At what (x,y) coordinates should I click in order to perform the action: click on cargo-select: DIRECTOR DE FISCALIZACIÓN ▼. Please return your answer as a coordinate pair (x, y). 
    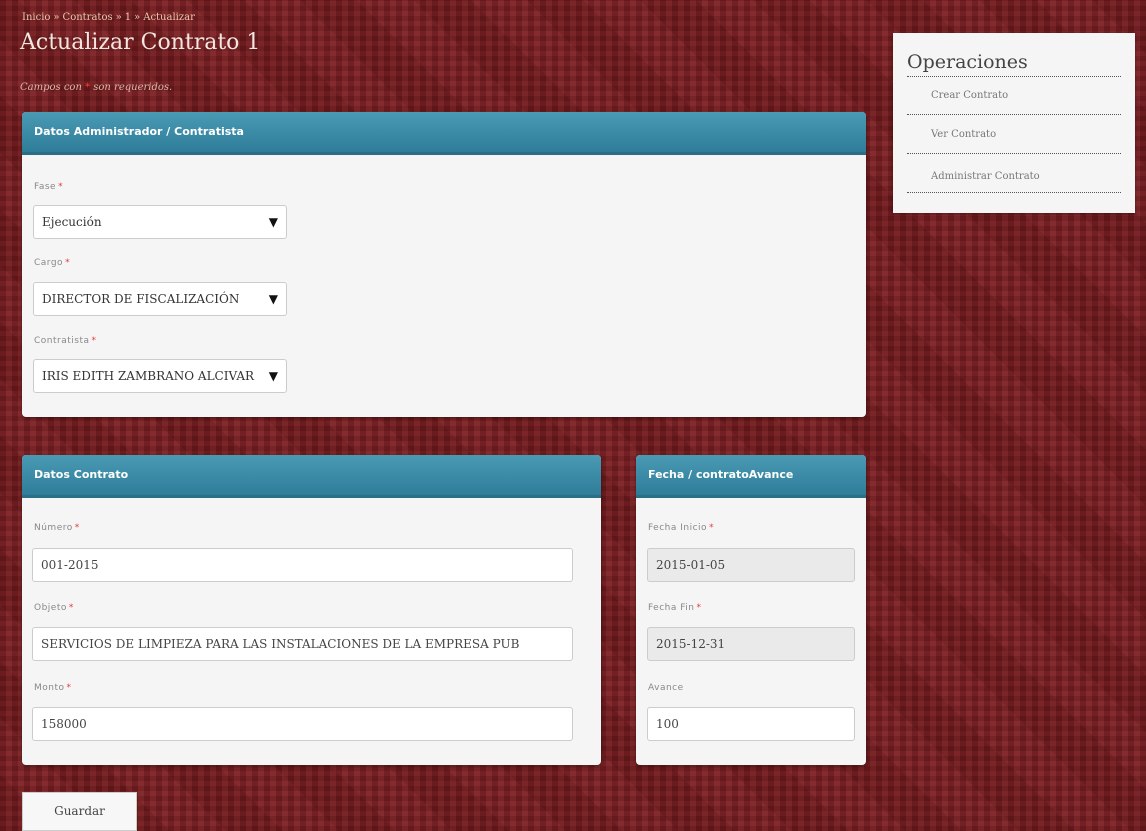
    Looking at the image, I should click on (160, 299).